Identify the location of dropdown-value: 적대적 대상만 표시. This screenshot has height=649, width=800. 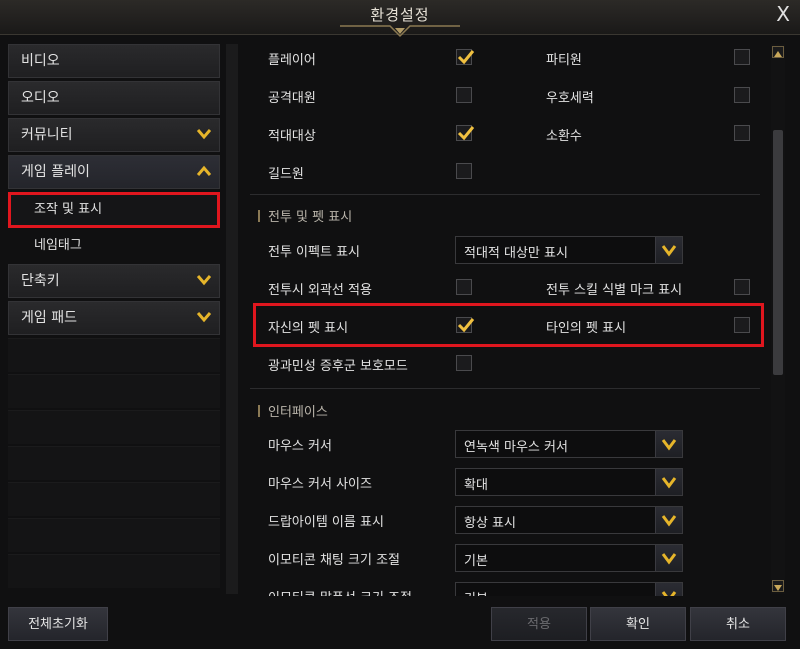
(516, 253).